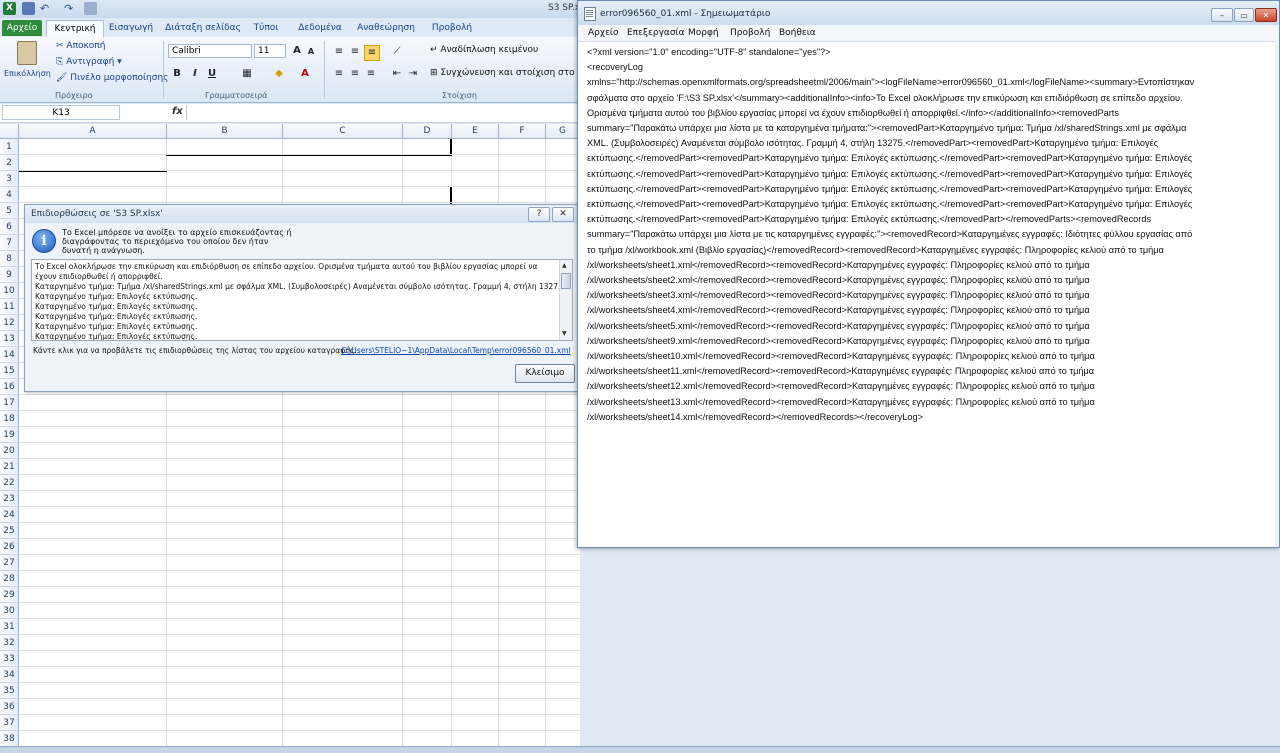  What do you see at coordinates (372, 53) in the screenshot?
I see `align-bottom-icon: ≡` at bounding box center [372, 53].